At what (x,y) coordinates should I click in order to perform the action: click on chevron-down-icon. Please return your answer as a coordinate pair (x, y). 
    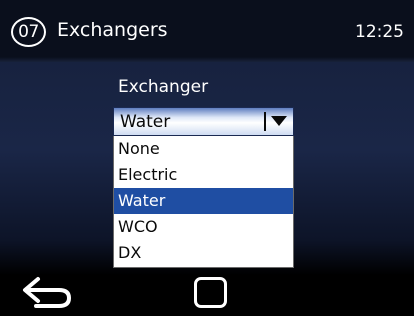
    Looking at the image, I should click on (279, 121).